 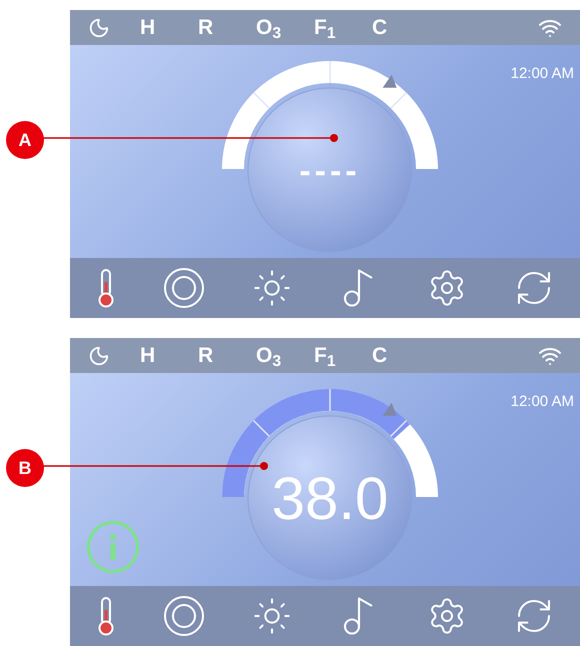 What do you see at coordinates (330, 115) in the screenshot?
I see `dial-track` at bounding box center [330, 115].